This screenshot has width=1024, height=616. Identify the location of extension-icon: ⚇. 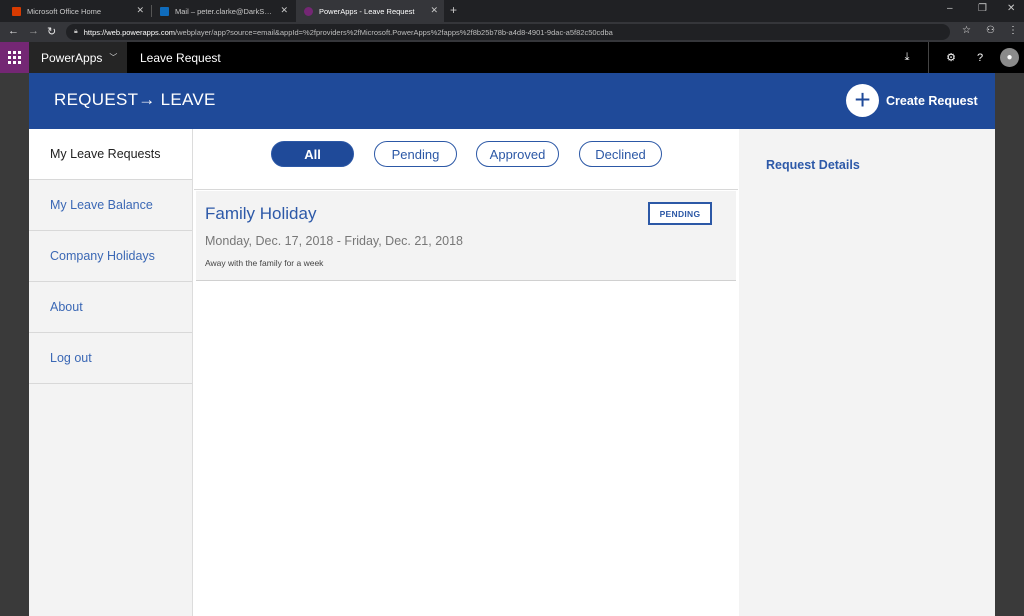
(990, 30).